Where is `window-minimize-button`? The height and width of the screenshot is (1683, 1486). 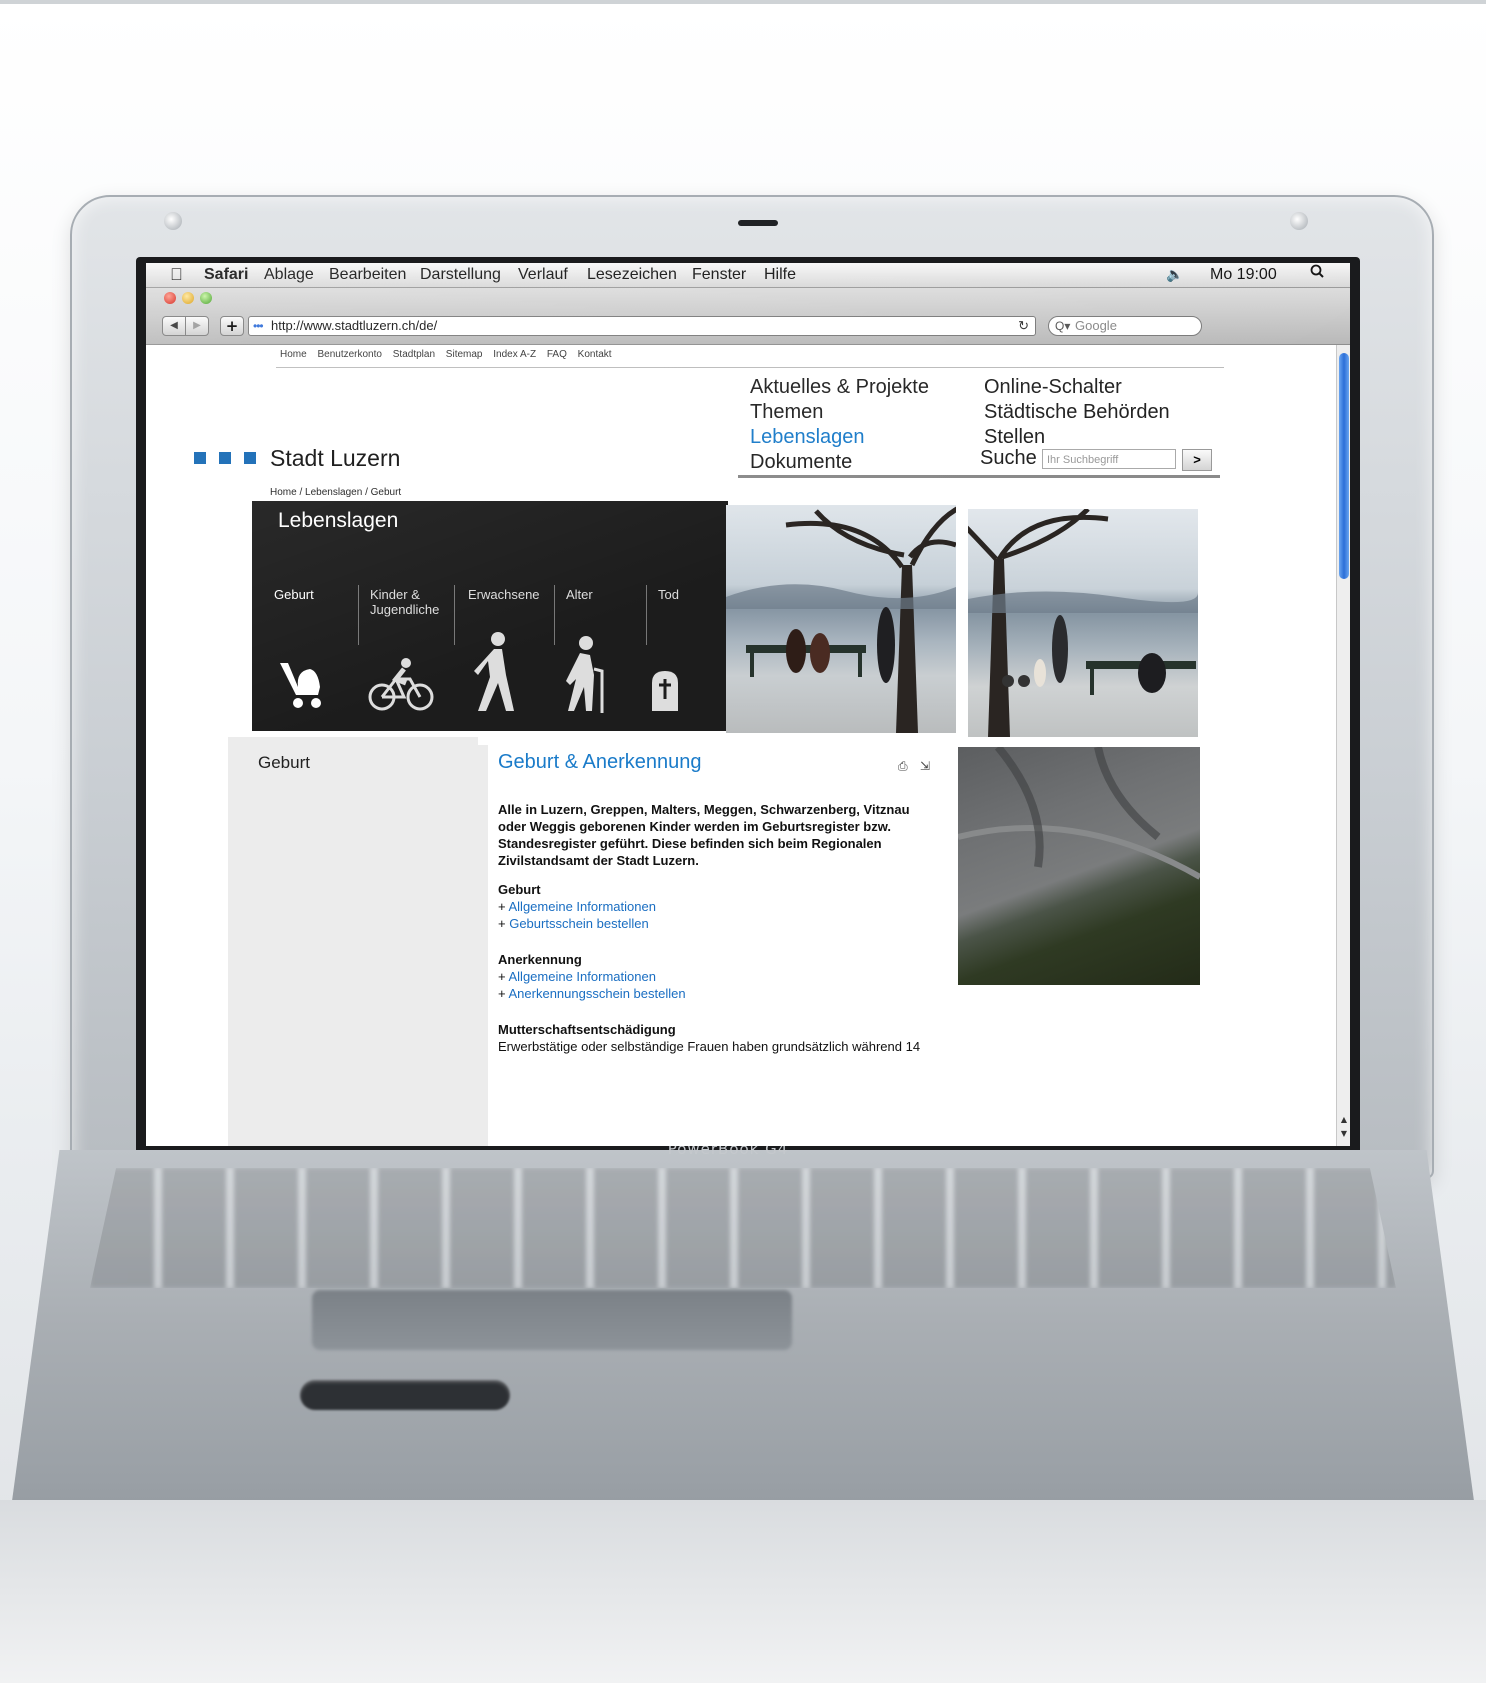
window-minimize-button is located at coordinates (188, 298).